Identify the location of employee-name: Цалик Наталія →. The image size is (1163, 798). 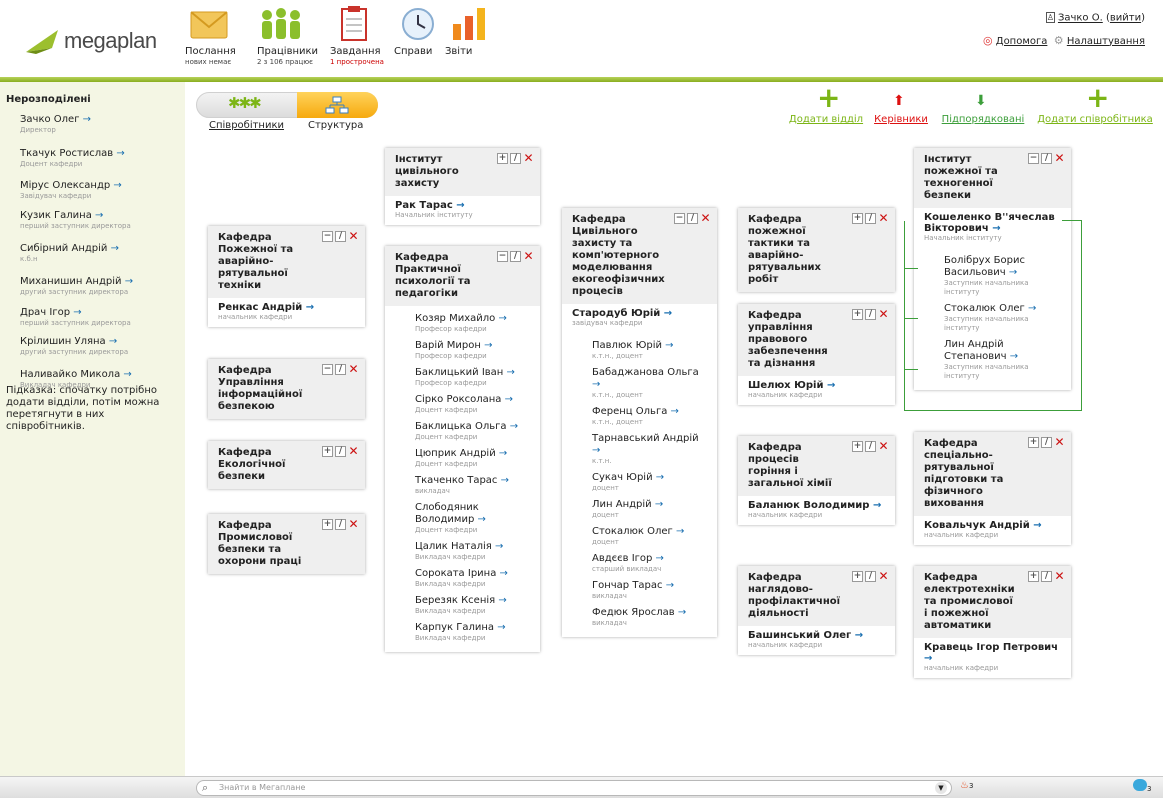
(472, 547).